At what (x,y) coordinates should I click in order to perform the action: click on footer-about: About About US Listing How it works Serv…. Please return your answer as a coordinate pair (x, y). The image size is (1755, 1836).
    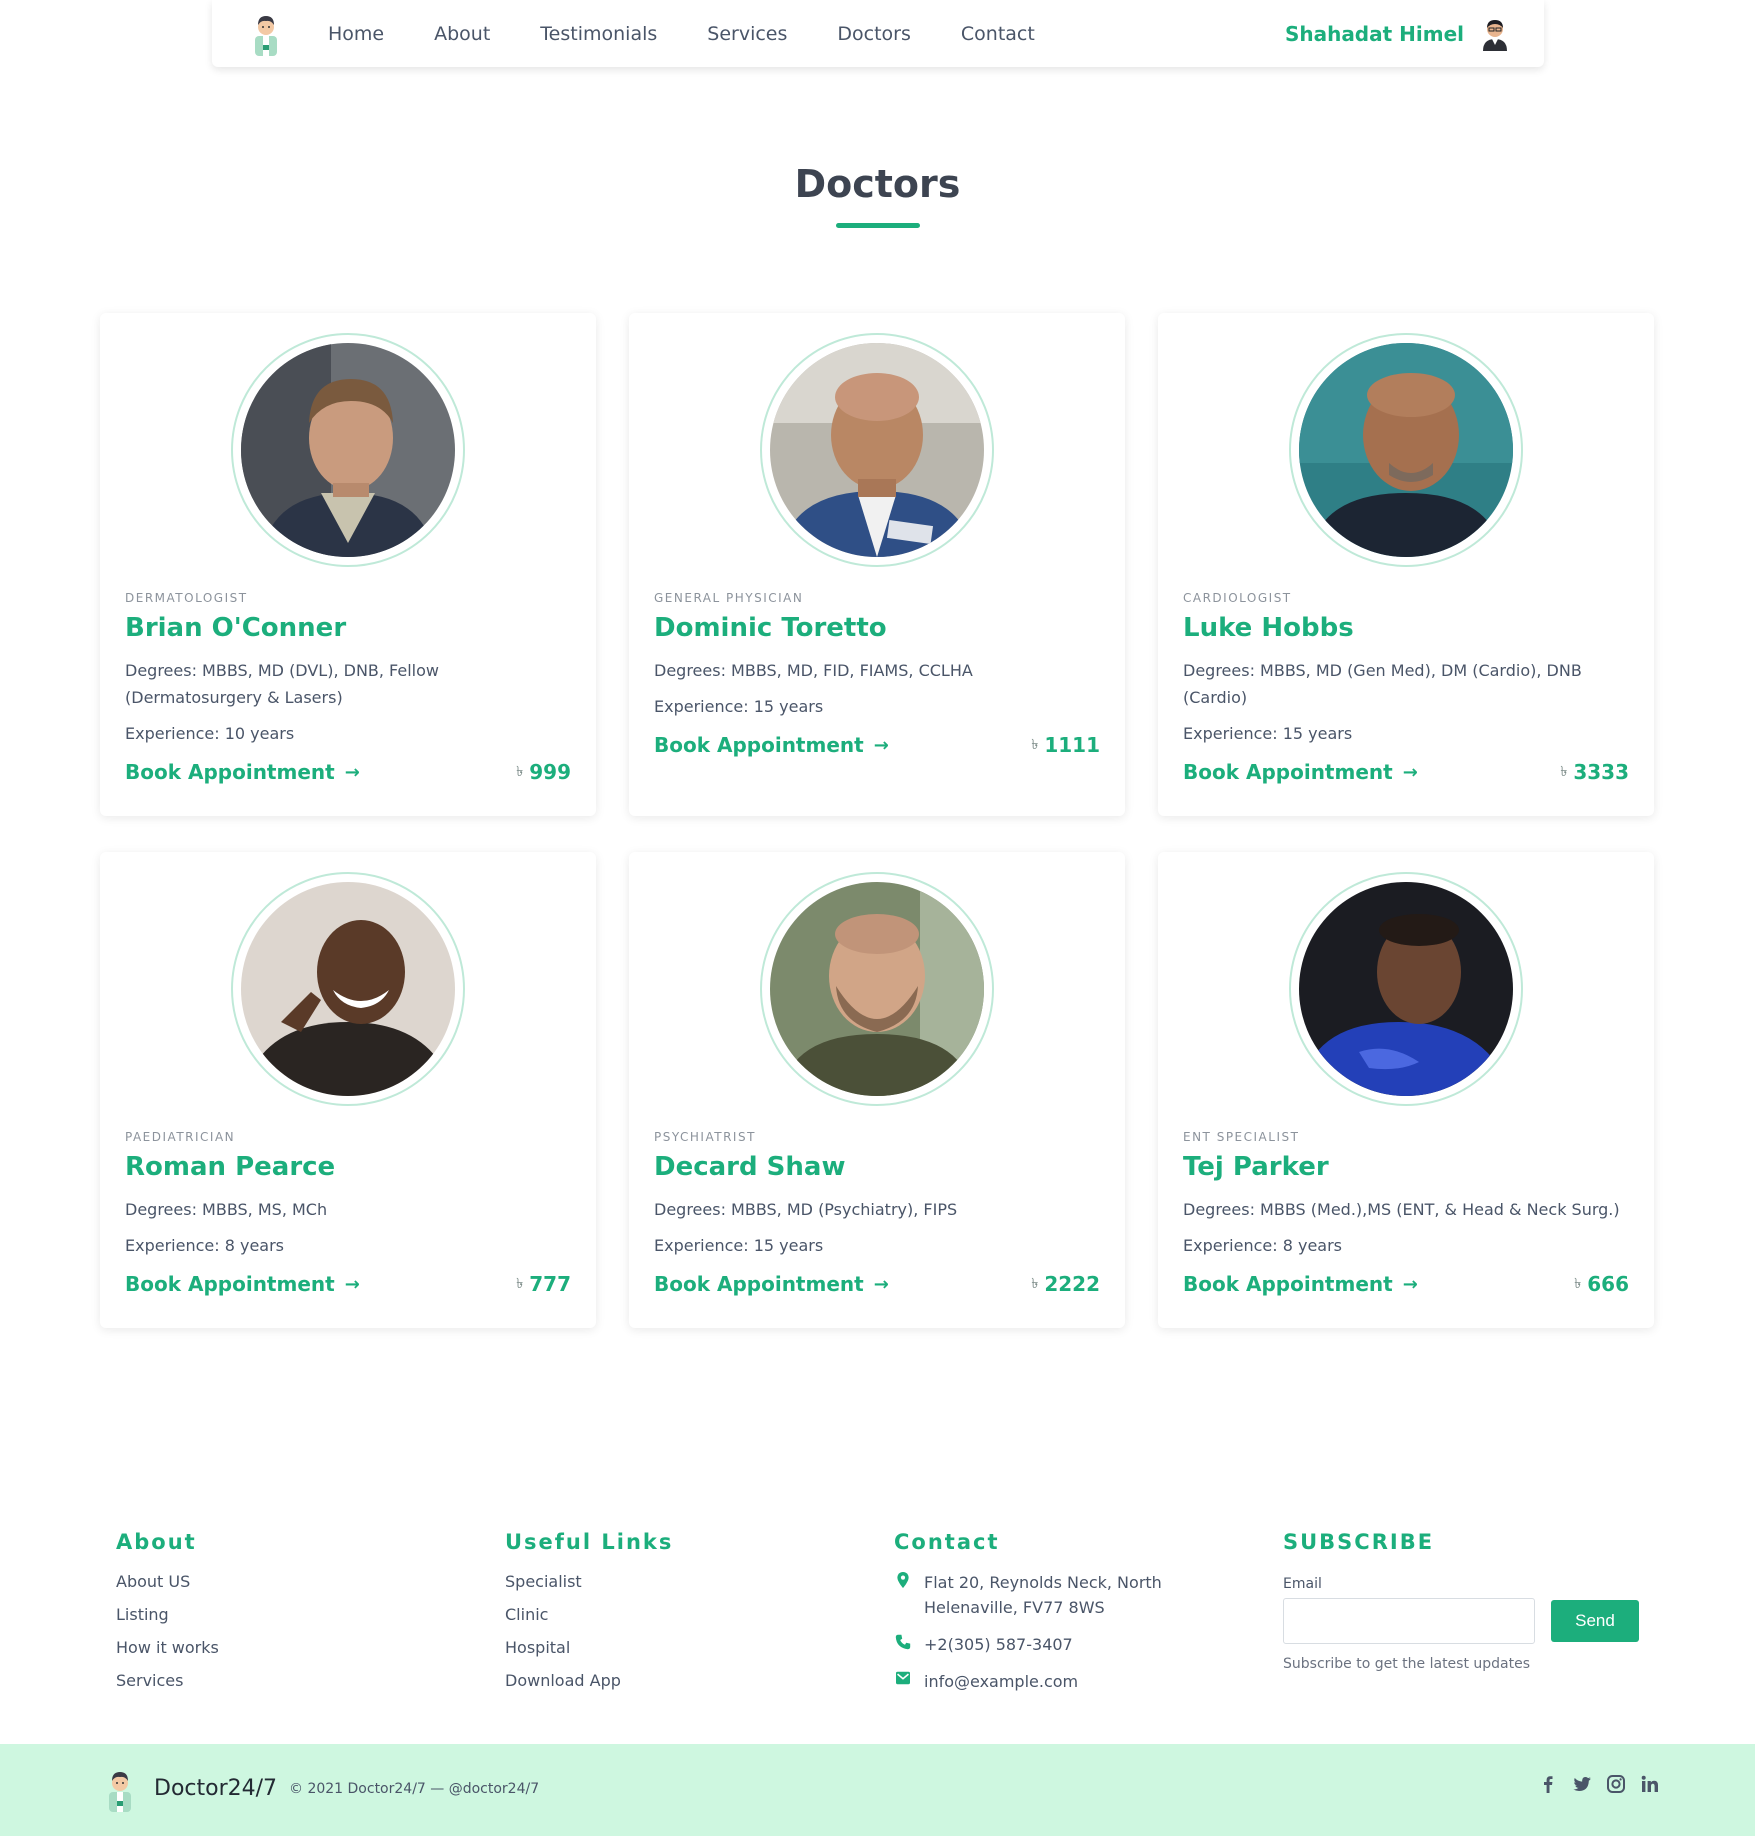
    Looking at the image, I should click on (286, 1617).